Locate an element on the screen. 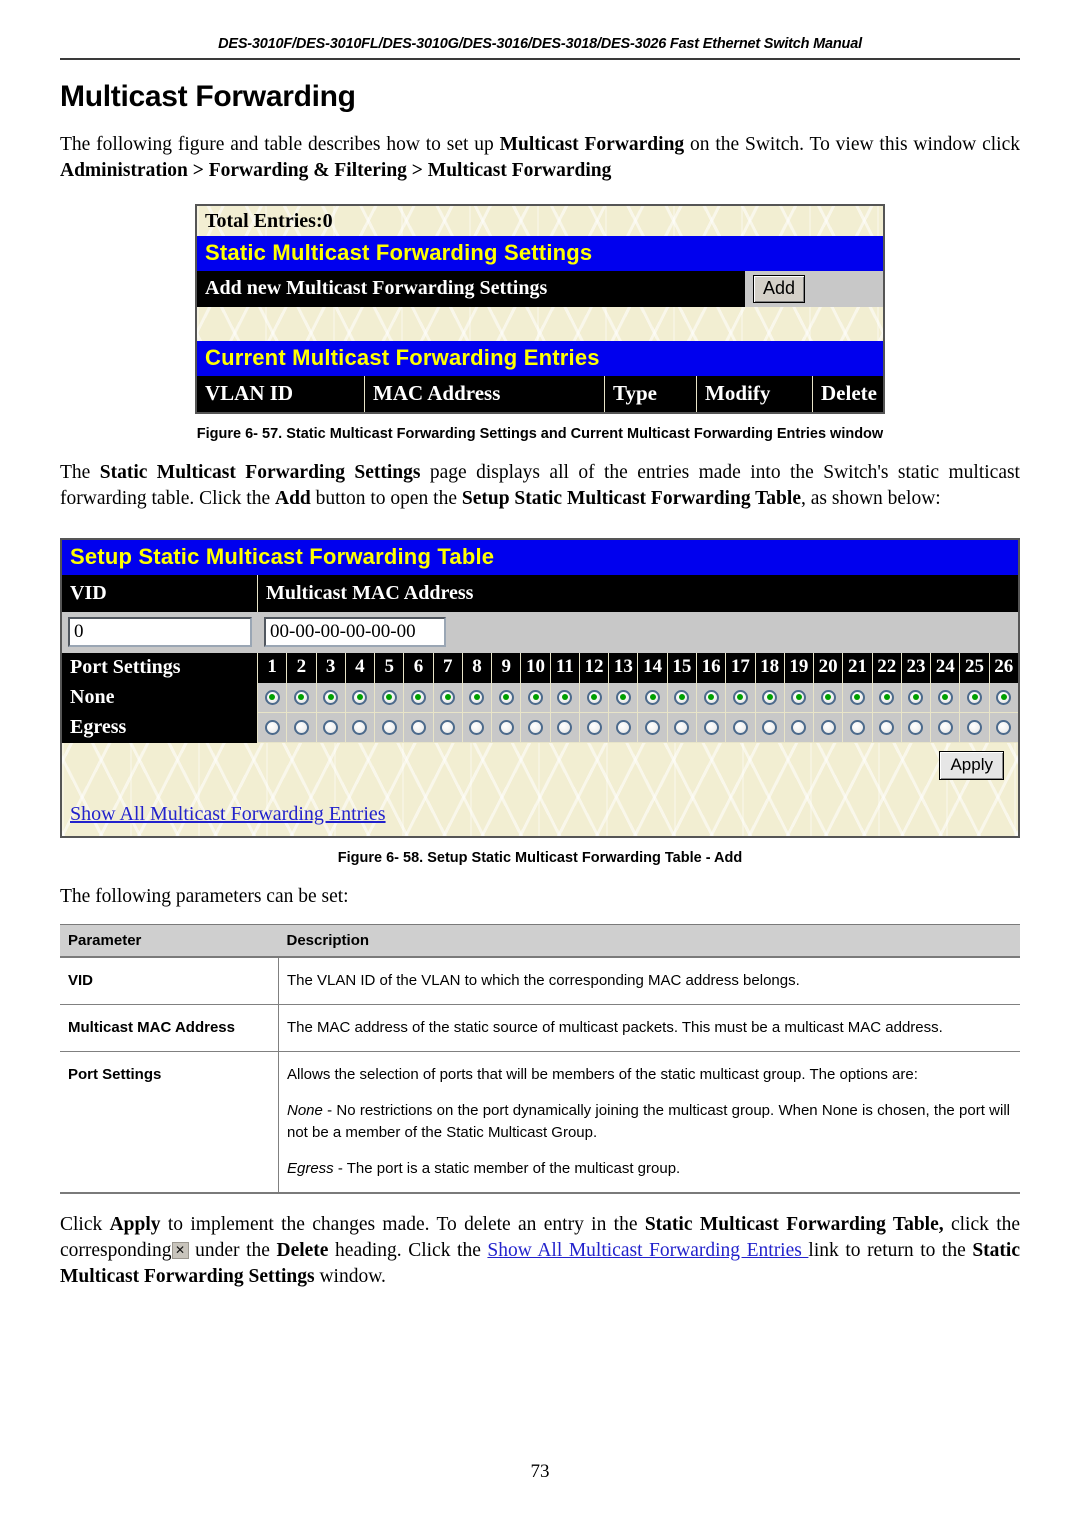 The width and height of the screenshot is (1080, 1527). port-14-none-cell is located at coordinates (653, 698).